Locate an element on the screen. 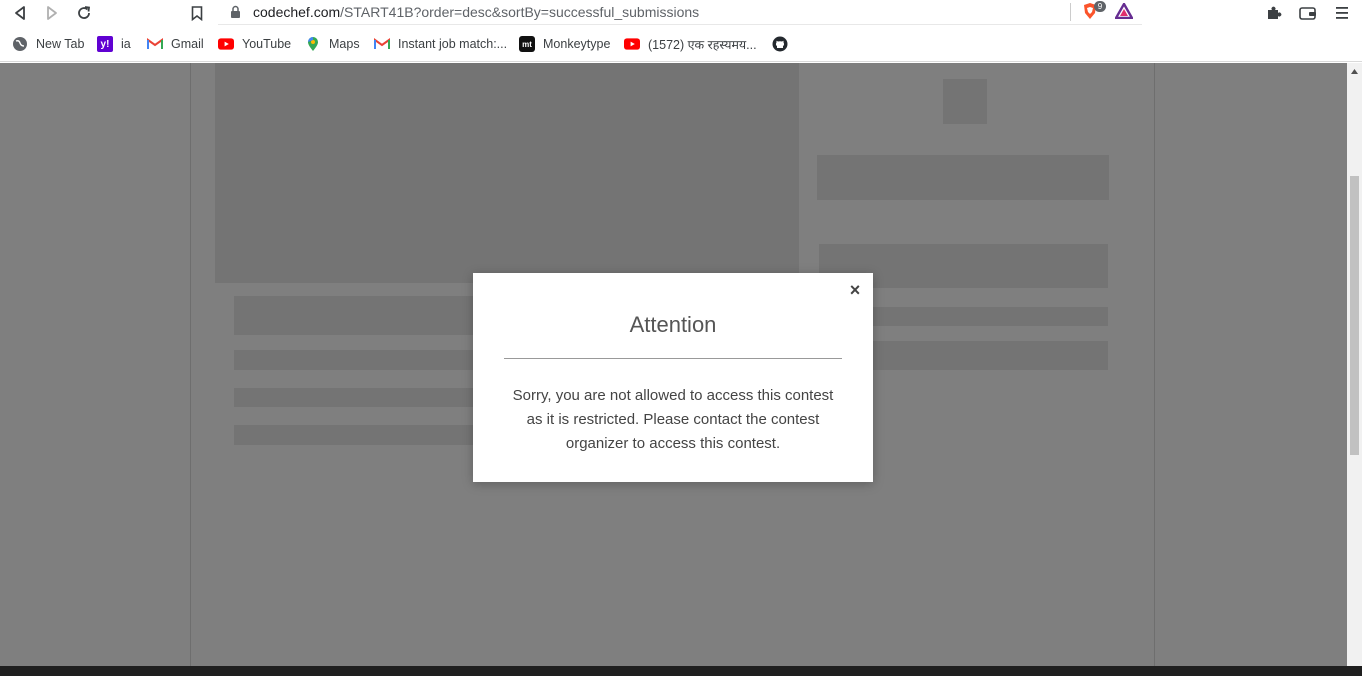 The width and height of the screenshot is (1362, 676). shield-count-badge: 9 is located at coordinates (1100, 6).